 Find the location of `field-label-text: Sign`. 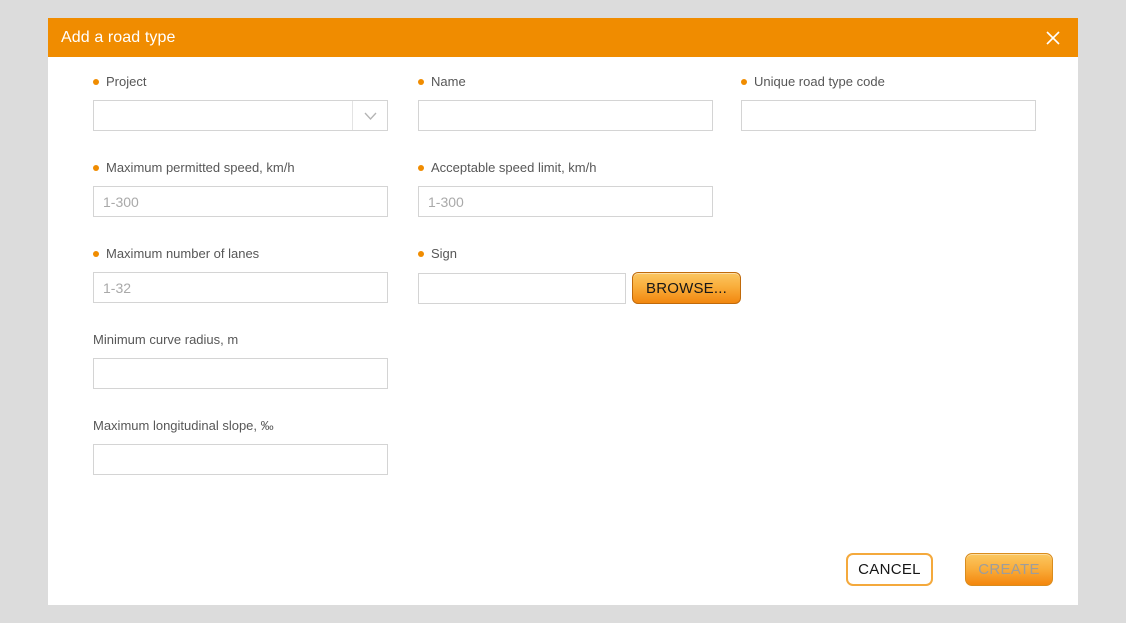

field-label-text: Sign is located at coordinates (444, 253).